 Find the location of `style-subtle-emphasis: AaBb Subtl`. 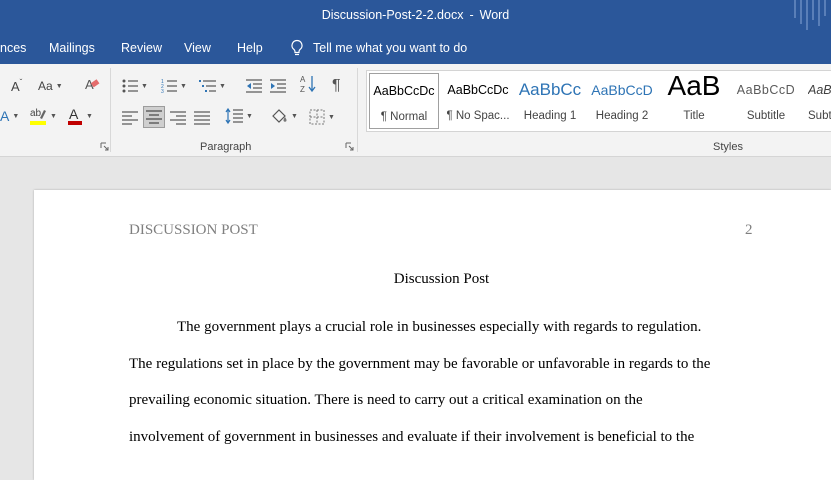

style-subtle-emphasis: AaBb Subtl is located at coordinates (817, 101).